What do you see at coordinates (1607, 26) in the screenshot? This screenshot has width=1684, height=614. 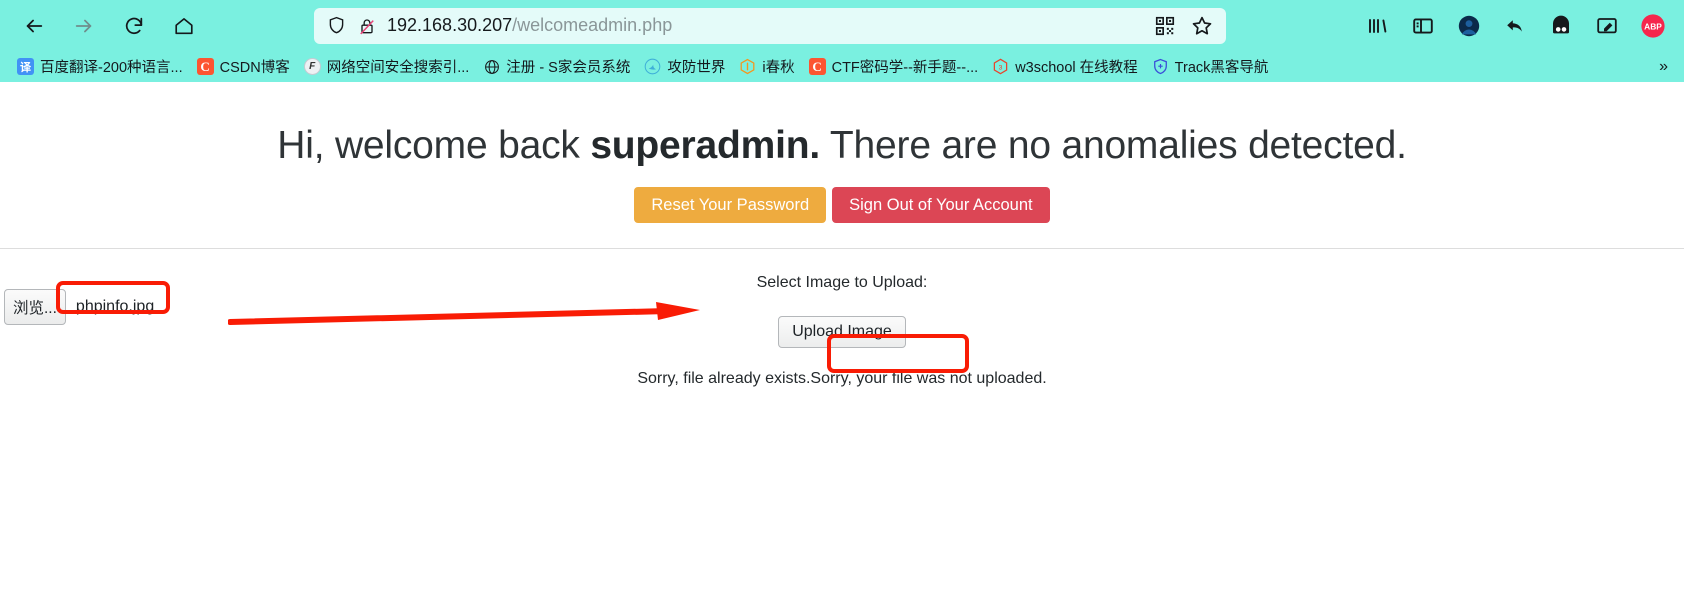 I see `screenshot-icon` at bounding box center [1607, 26].